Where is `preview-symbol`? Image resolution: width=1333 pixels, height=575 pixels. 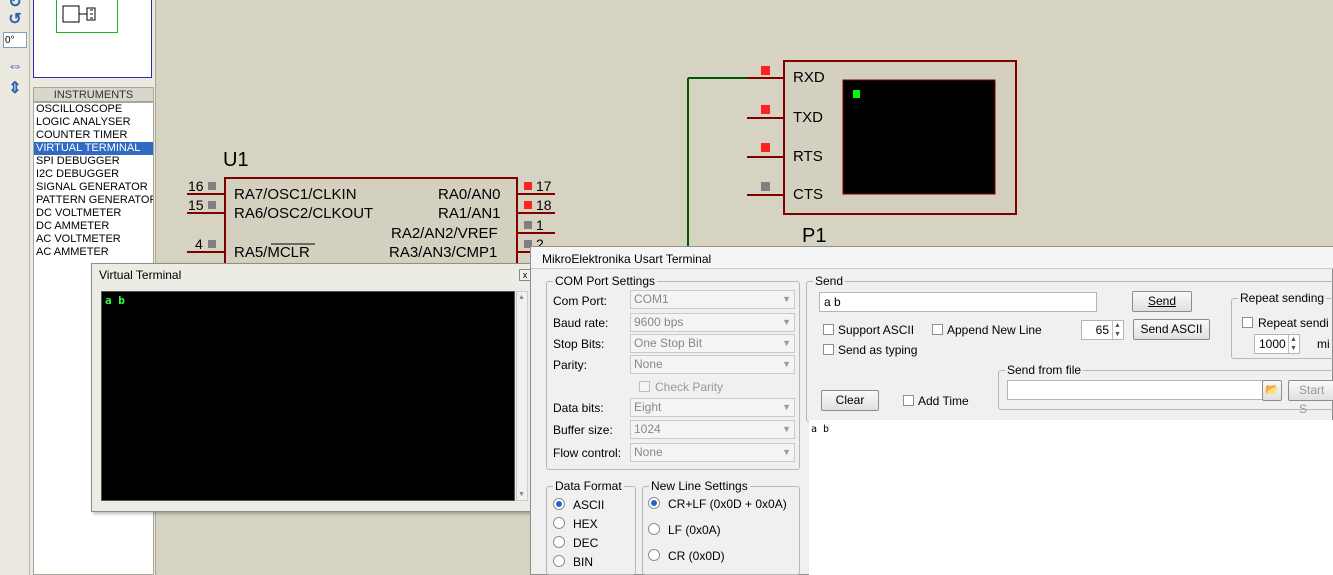 preview-symbol is located at coordinates (87, 16).